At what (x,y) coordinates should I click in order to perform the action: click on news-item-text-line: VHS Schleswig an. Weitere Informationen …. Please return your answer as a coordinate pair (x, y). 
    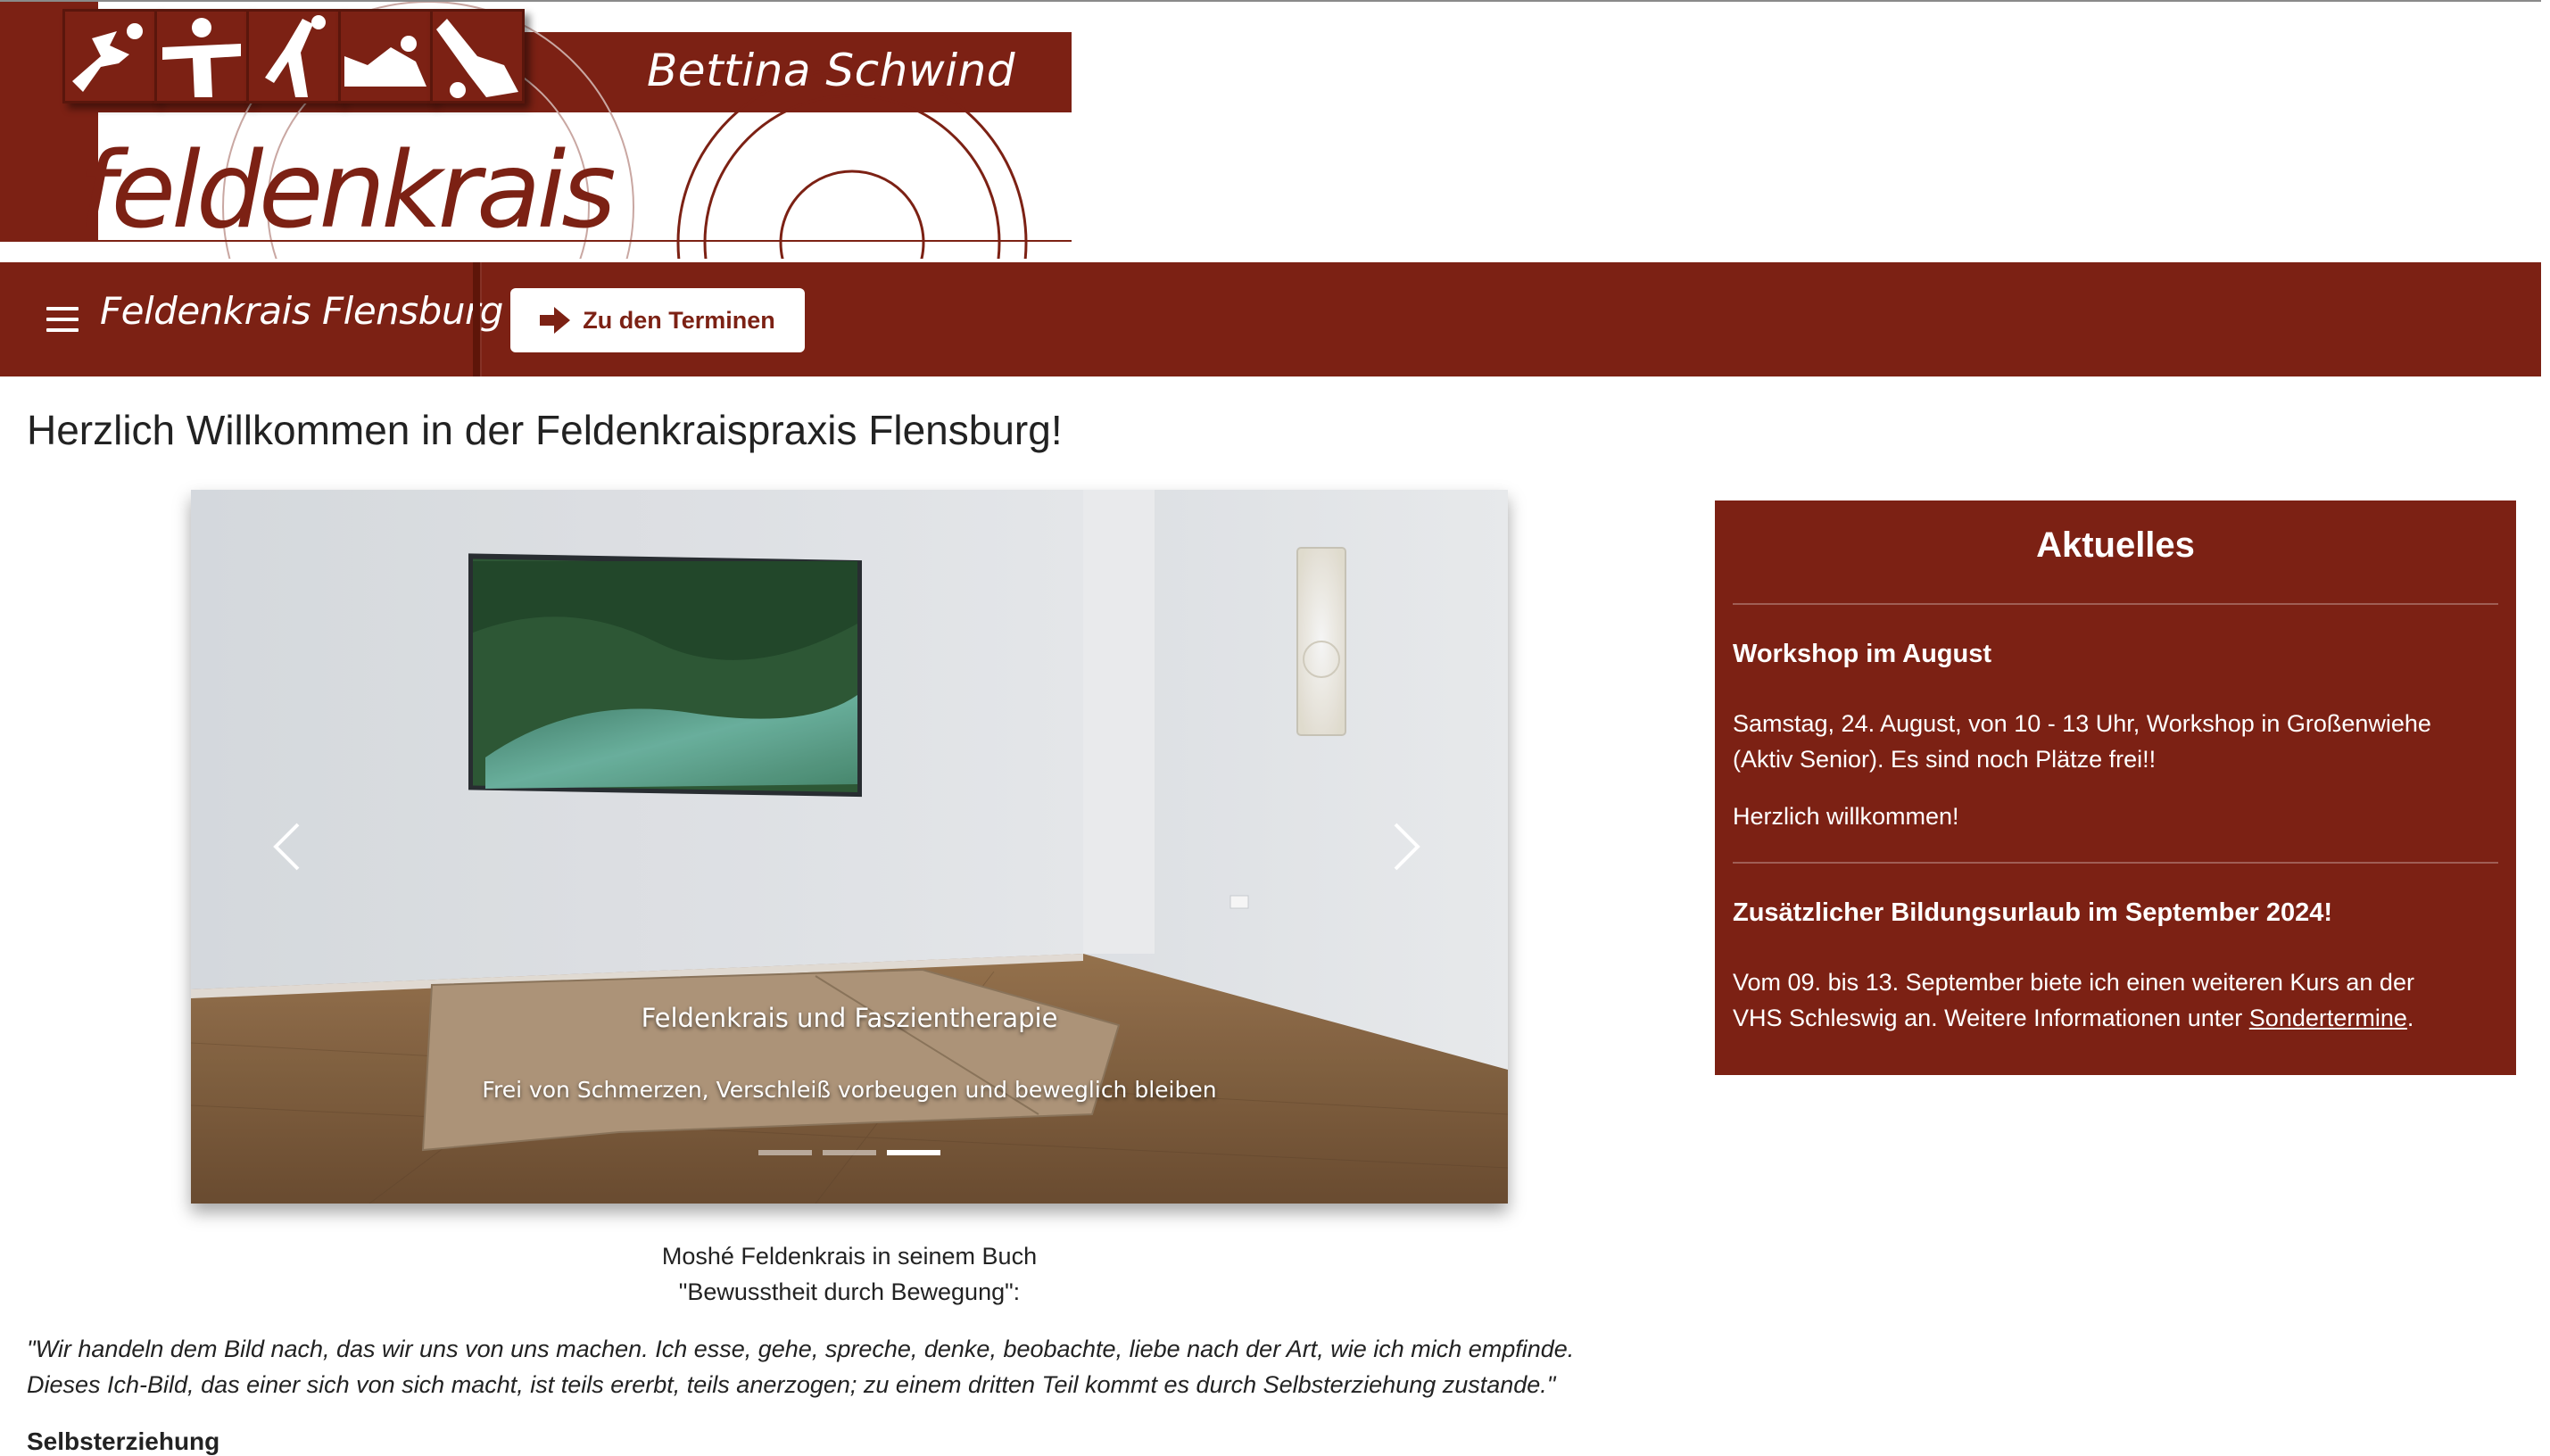
    Looking at the image, I should click on (2115, 1018).